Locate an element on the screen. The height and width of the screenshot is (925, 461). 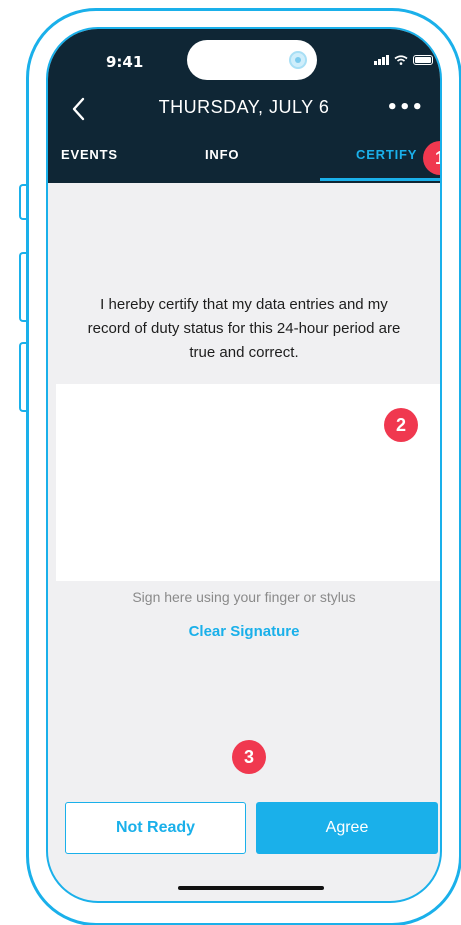
home-indicator is located at coordinates (251, 888).